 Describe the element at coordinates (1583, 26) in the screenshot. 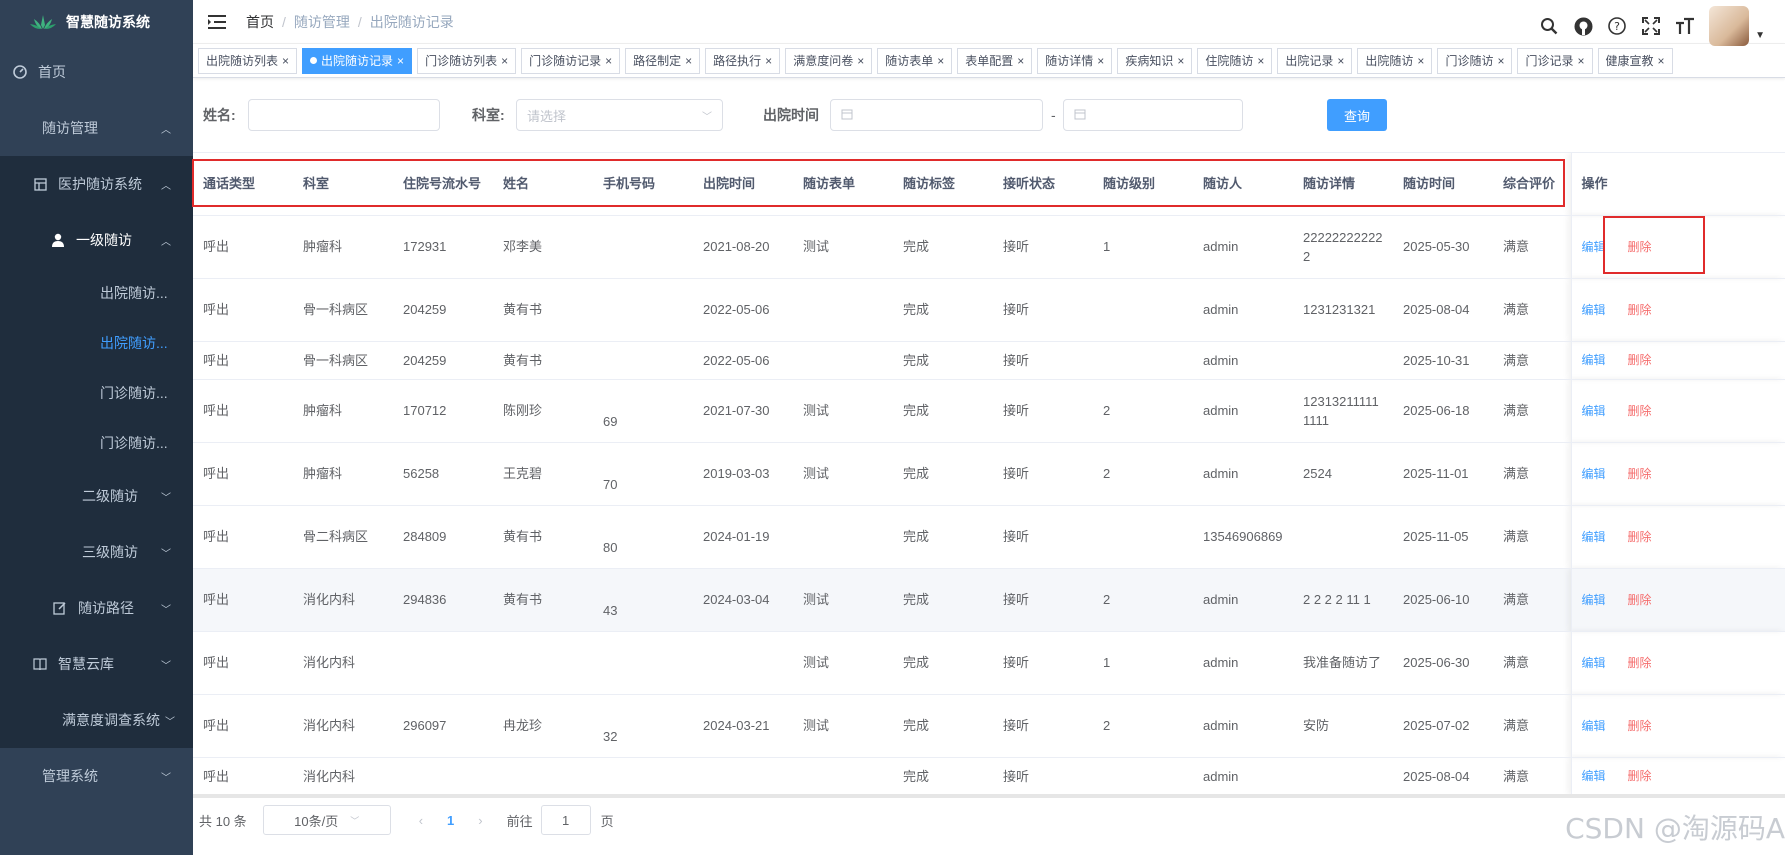

I see `github-icon` at that location.